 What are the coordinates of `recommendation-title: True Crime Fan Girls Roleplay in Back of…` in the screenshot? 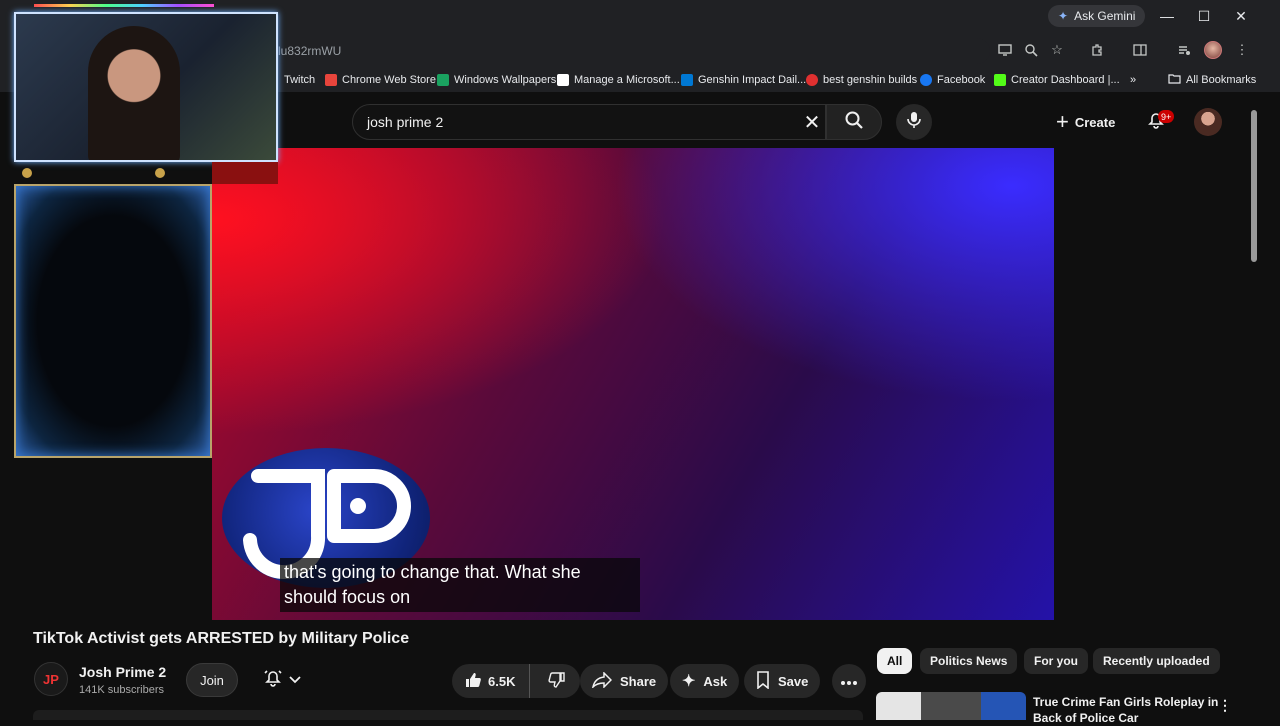 It's located at (1128, 710).